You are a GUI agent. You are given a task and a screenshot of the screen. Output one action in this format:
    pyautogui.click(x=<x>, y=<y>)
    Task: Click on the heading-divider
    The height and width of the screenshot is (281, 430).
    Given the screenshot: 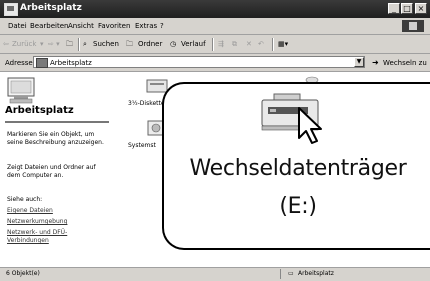 What is the action you would take?
    pyautogui.click(x=57, y=122)
    